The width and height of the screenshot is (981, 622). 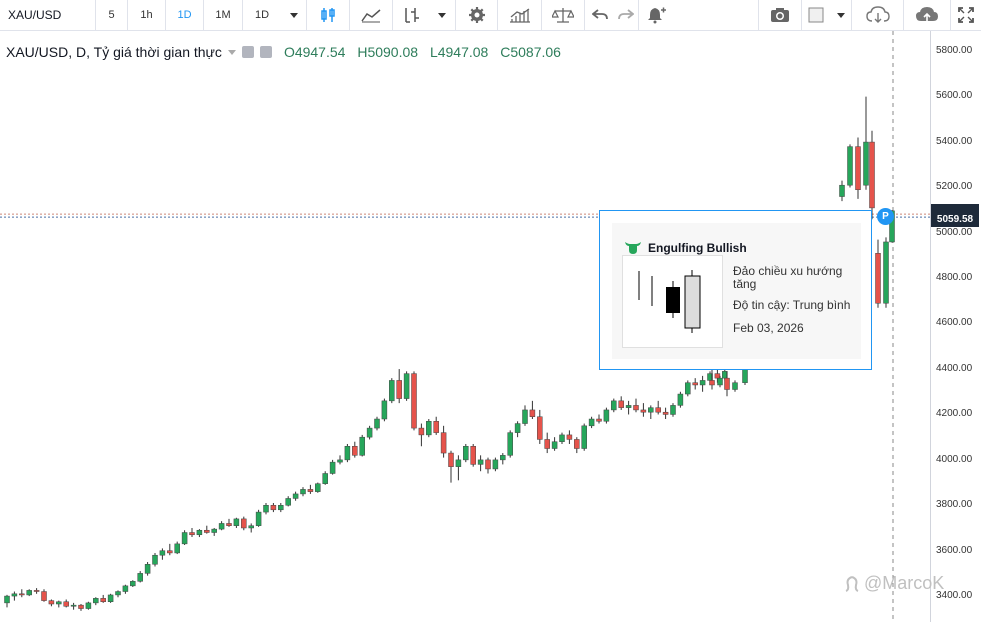 What do you see at coordinates (563, 15) in the screenshot?
I see `balance-scale-icon` at bounding box center [563, 15].